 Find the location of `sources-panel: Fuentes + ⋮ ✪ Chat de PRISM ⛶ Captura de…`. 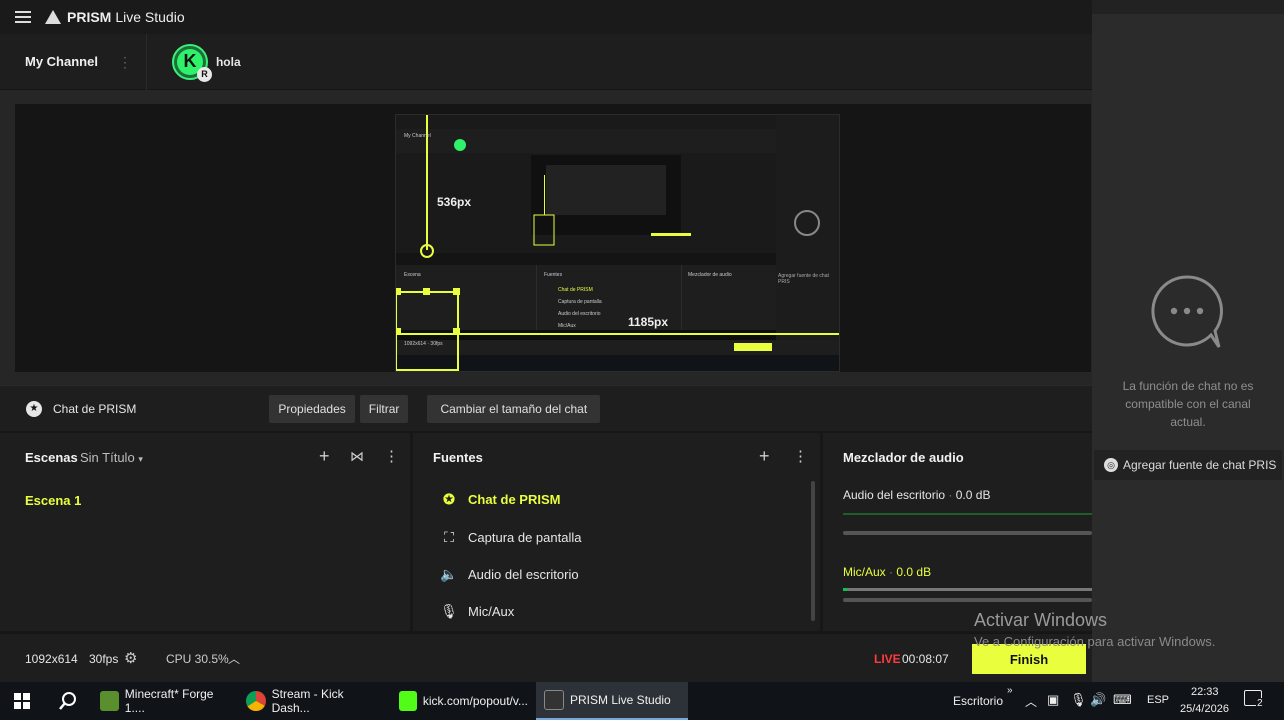

sources-panel: Fuentes + ⋮ ✪ Chat de PRISM ⛶ Captura de… is located at coordinates (616, 532).